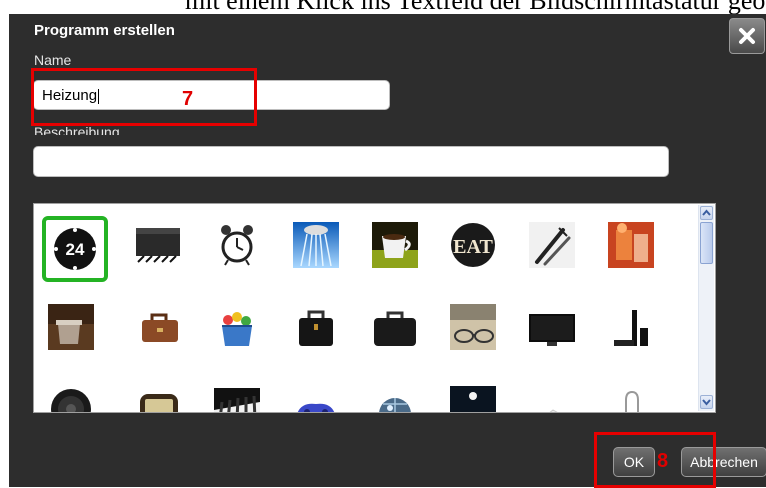 Image resolution: width=766 pixels, height=488 pixels. I want to click on icon-option-moon, so click(477, 396).